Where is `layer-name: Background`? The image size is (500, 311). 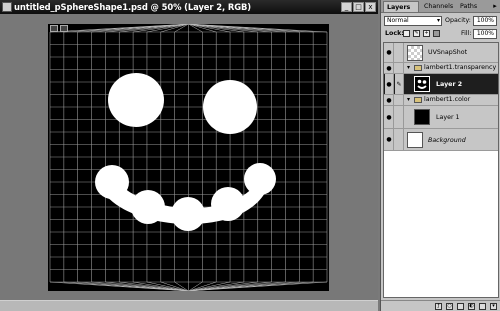
layer-name: Background is located at coordinates (447, 140).